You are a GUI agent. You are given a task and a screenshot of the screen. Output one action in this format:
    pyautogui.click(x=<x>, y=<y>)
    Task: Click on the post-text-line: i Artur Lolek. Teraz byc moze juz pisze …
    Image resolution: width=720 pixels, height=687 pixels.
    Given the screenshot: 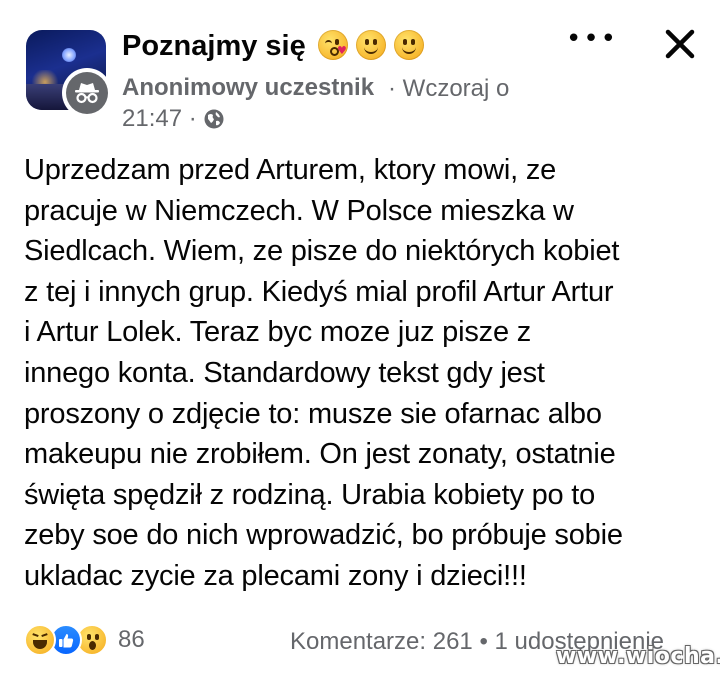 What is the action you would take?
    pyautogui.click(x=278, y=332)
    